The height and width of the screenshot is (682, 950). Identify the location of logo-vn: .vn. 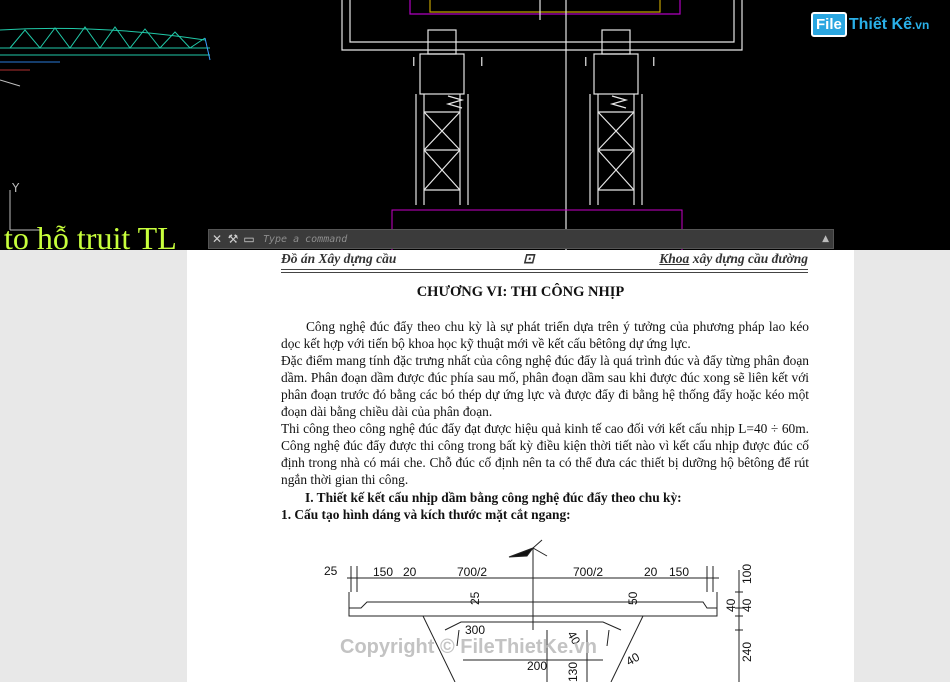
(920, 24).